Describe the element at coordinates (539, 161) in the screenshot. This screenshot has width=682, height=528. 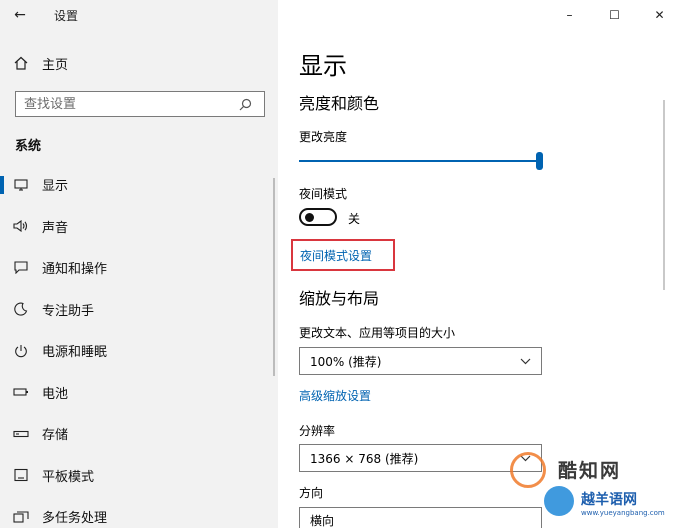
I see `slider-thumb` at that location.